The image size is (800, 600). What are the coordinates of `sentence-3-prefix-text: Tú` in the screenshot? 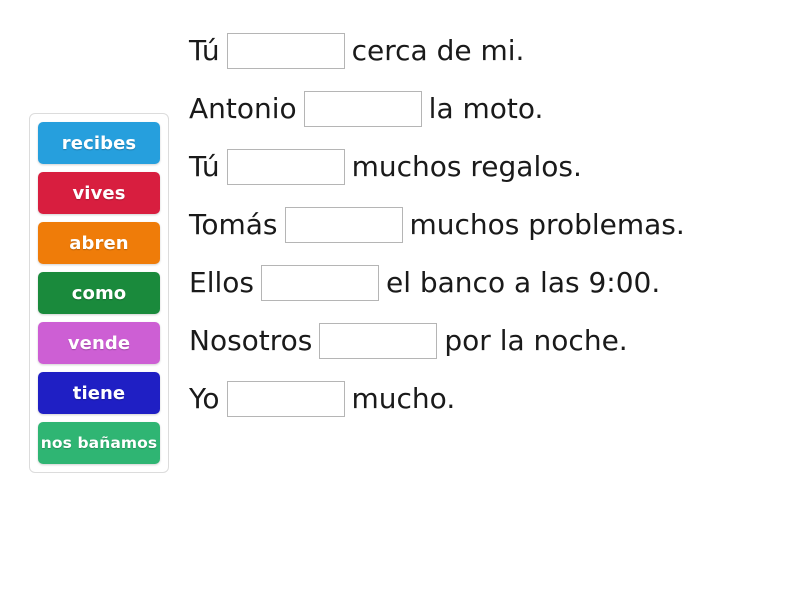 It's located at (204, 166).